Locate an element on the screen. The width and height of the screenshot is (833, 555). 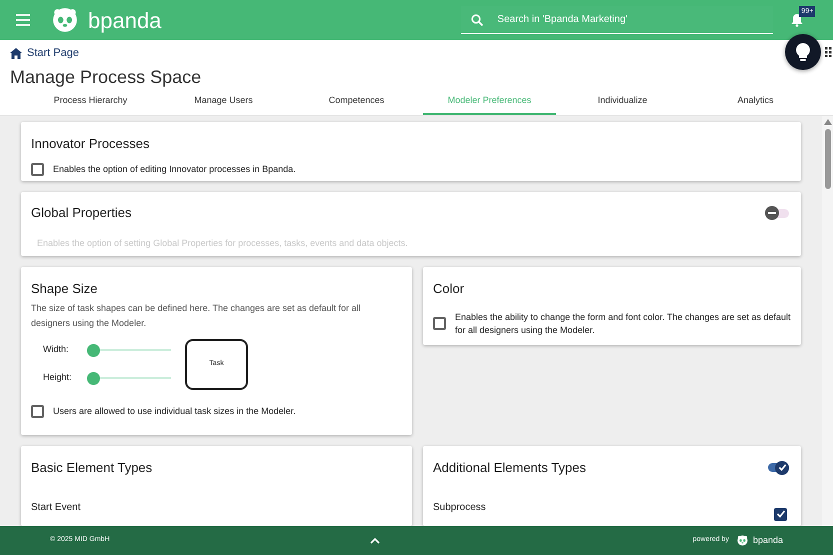
home-icon is located at coordinates (16, 53).